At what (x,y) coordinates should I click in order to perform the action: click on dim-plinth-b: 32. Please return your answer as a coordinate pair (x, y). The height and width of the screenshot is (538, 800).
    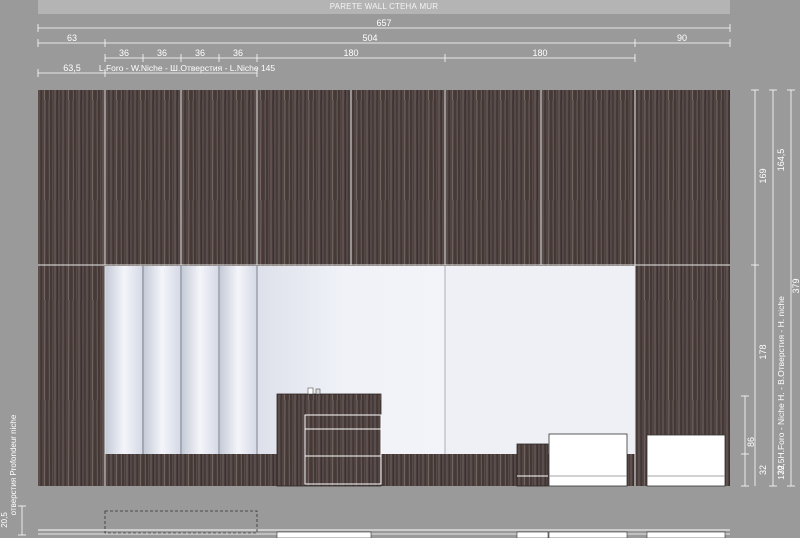
    Looking at the image, I should click on (781, 470).